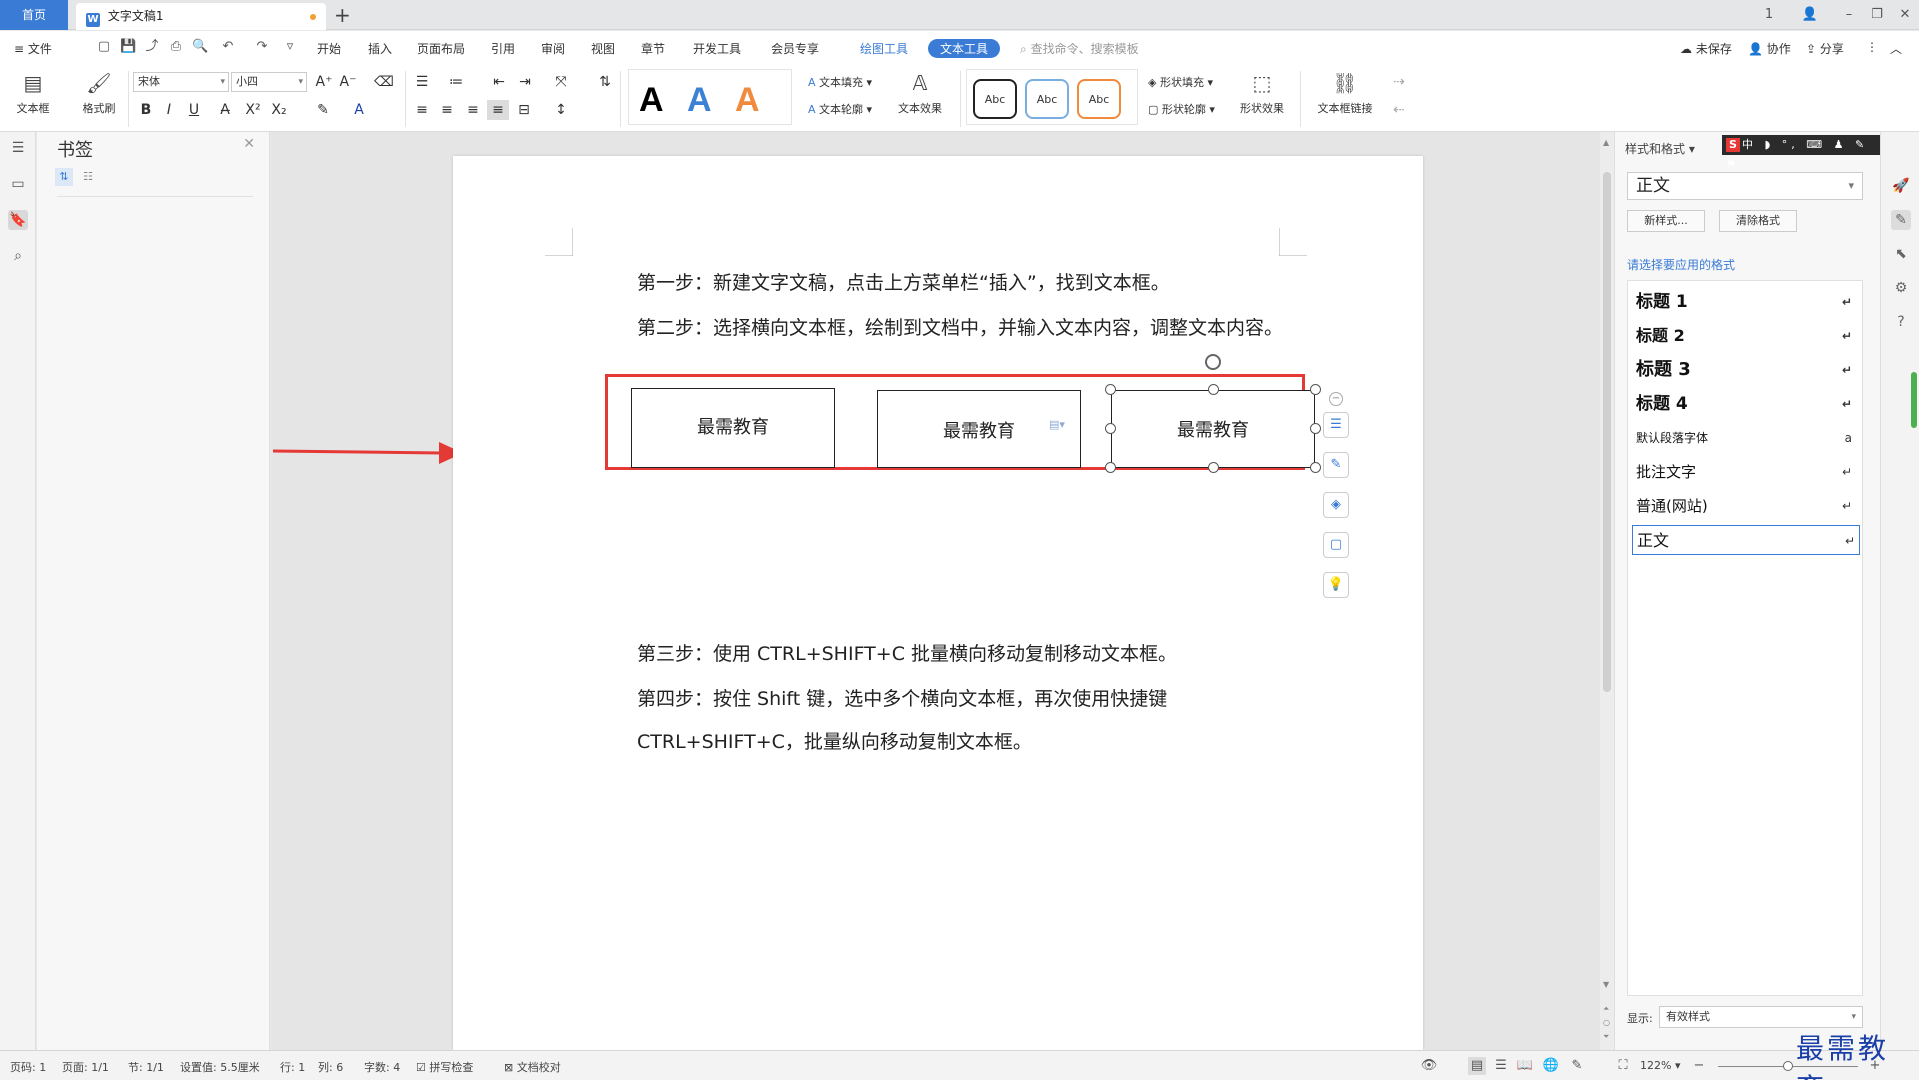  I want to click on align-left-icon: ≡, so click(422, 110).